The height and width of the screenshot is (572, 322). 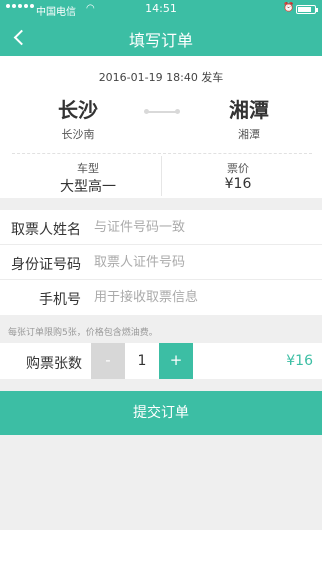 I want to click on submit-order-button: 提交订单, so click(x=161, y=413).